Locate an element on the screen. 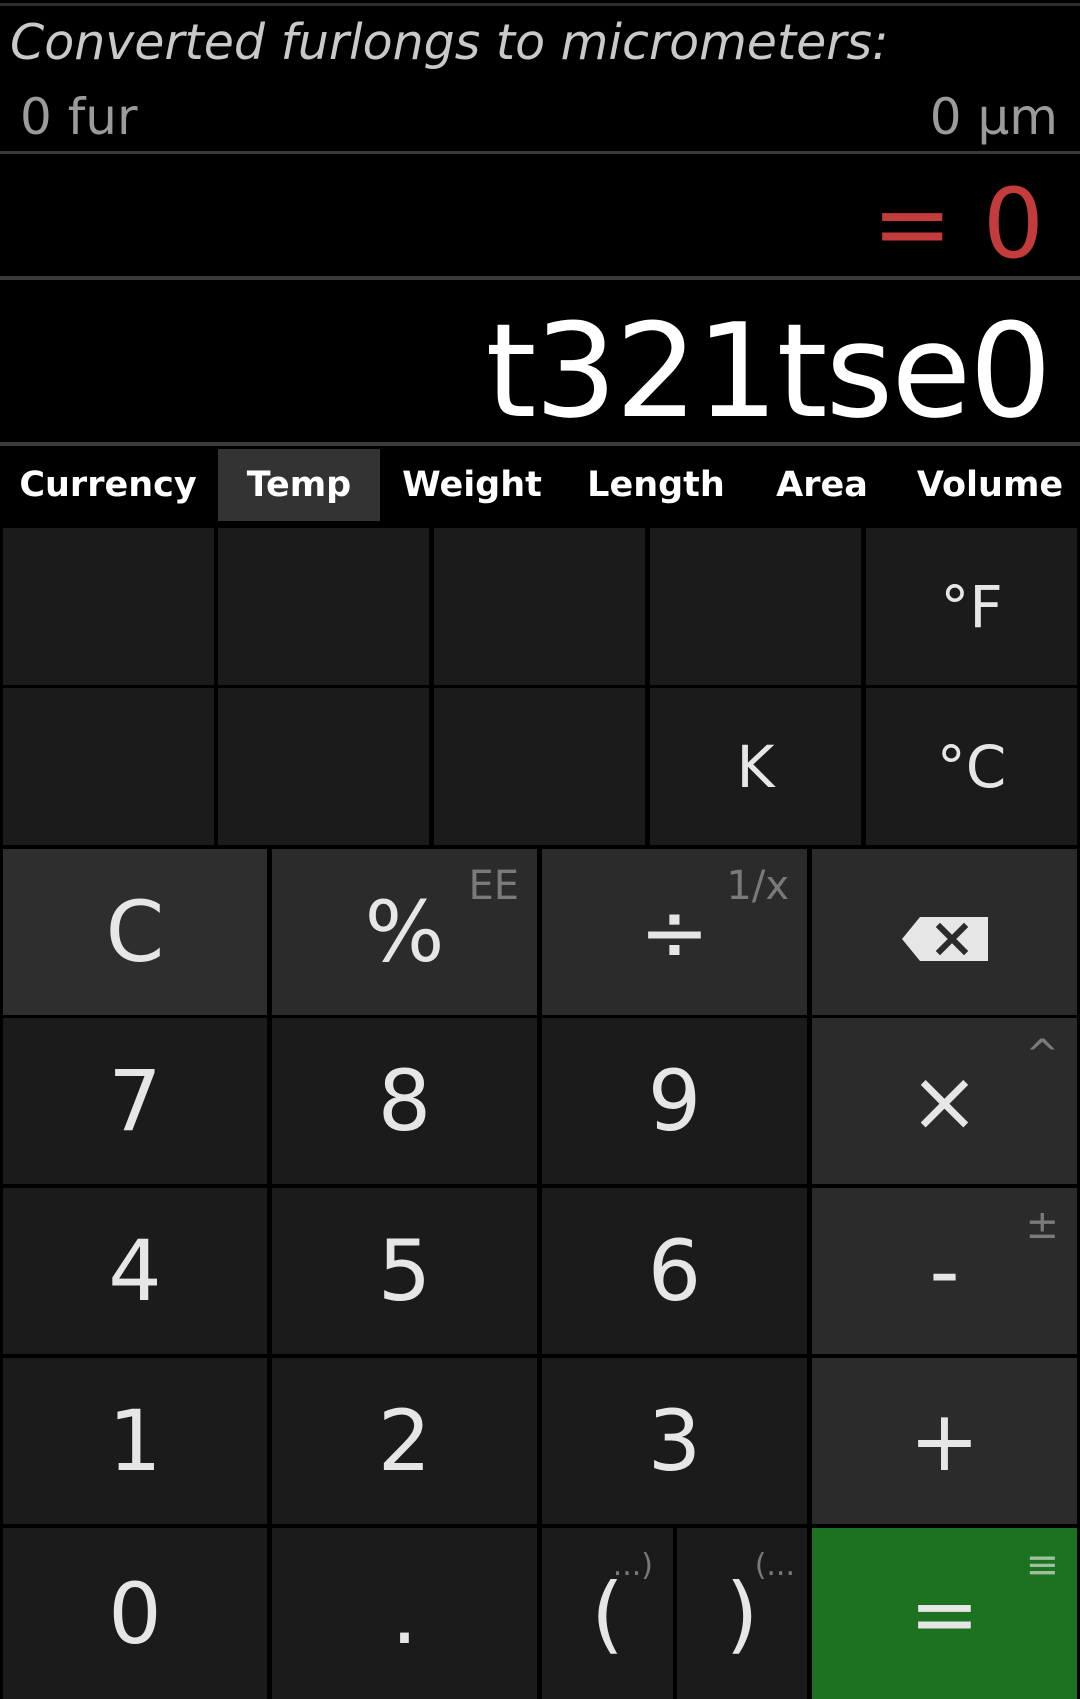 This screenshot has height=1699, width=1080. menu-sublabel: ≡ is located at coordinates (1042, 1565).